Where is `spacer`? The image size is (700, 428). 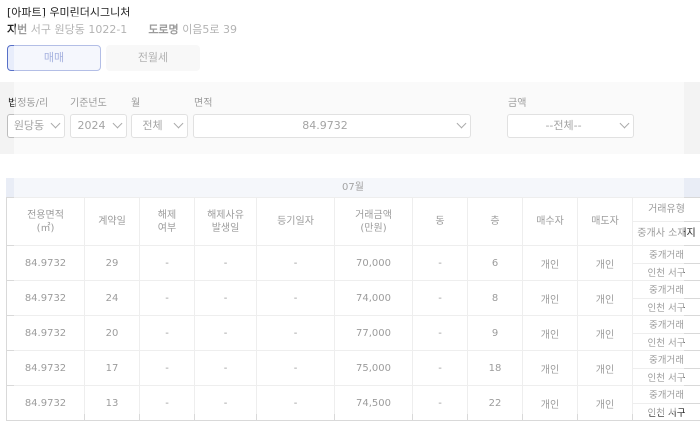 spacer is located at coordinates (350, 166).